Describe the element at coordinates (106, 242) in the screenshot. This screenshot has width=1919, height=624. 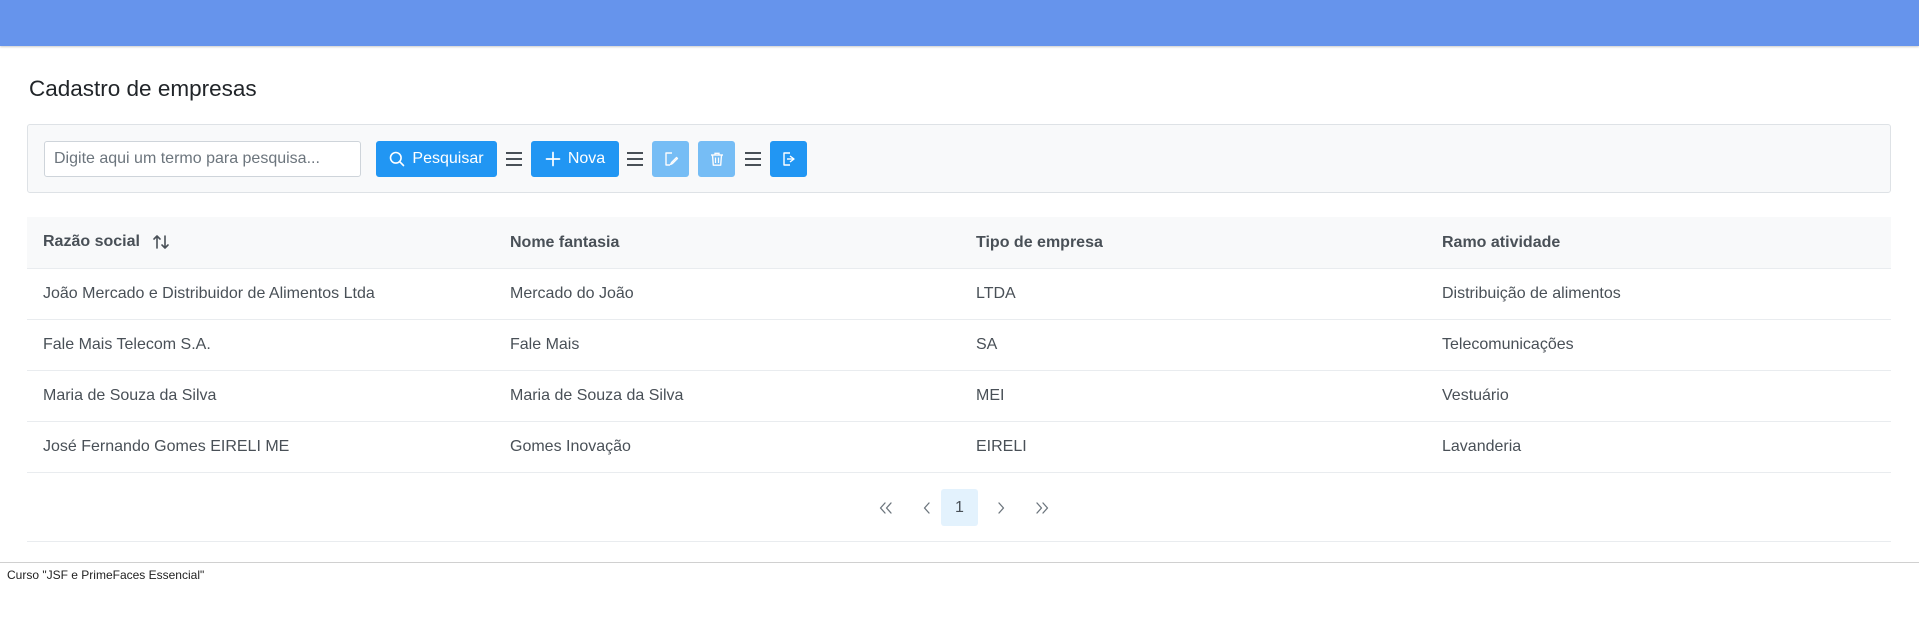
I see `column-header-razao-social: Razão social` at that location.